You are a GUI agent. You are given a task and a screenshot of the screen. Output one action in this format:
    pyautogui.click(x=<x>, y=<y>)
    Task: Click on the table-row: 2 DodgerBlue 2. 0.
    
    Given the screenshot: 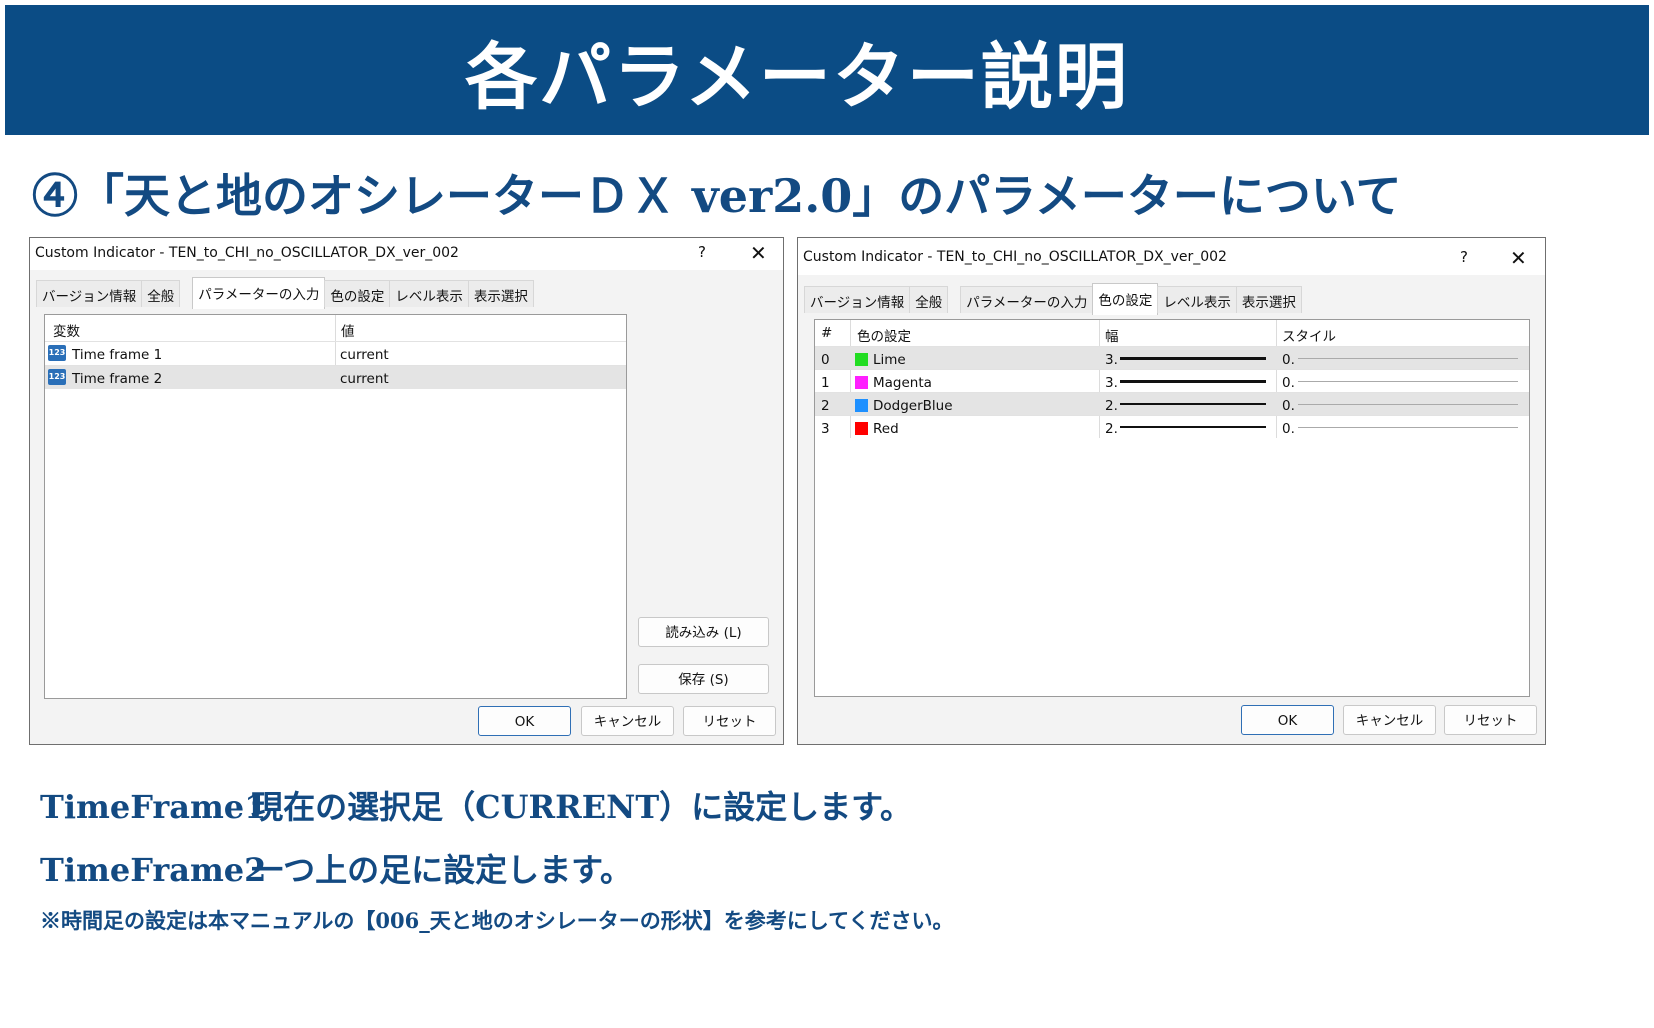 What is the action you would take?
    pyautogui.click(x=1172, y=404)
    